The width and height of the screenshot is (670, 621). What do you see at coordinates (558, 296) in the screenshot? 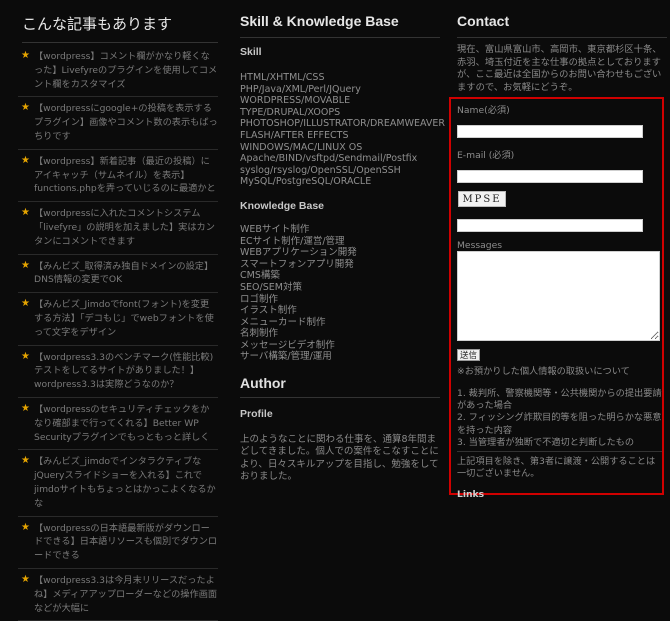
I see `messages-textarea` at bounding box center [558, 296].